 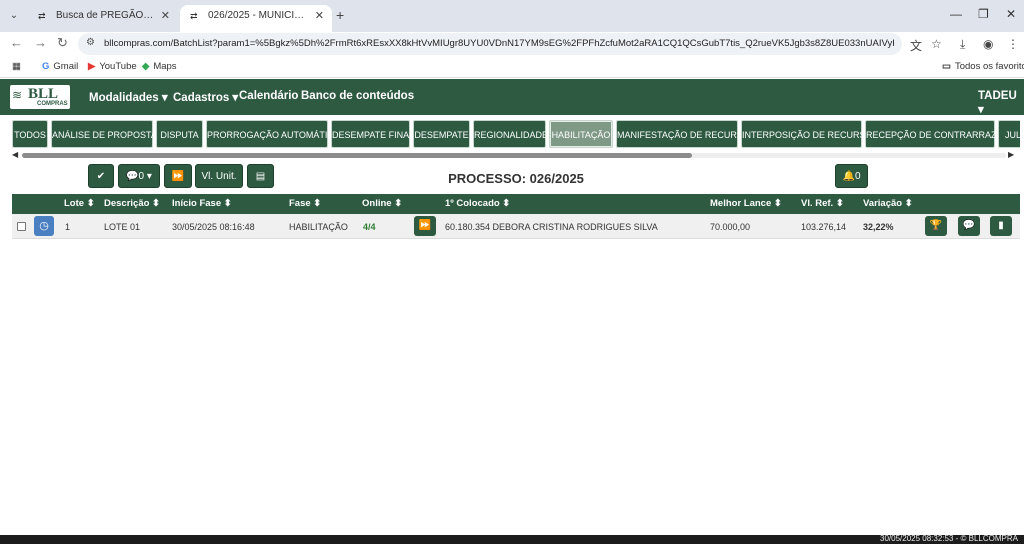 I want to click on id-card-button: ▤, so click(x=260, y=176).